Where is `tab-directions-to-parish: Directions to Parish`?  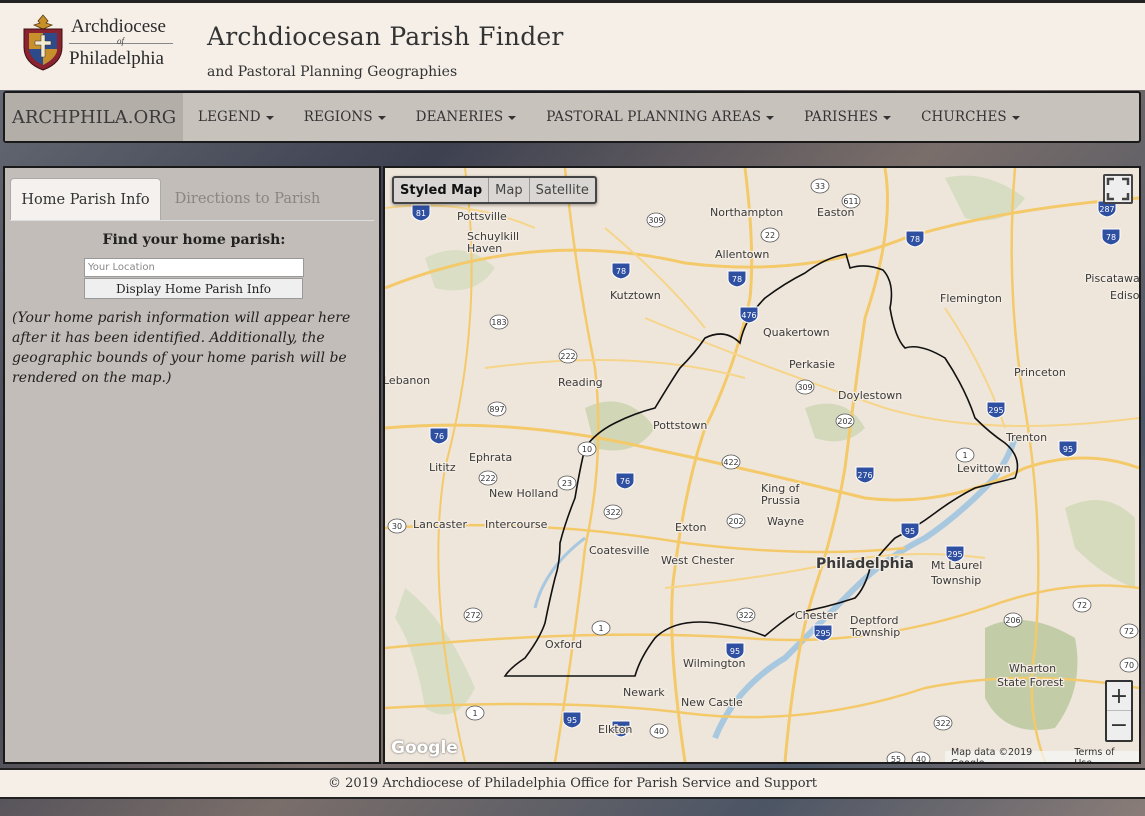
tab-directions-to-parish: Directions to Parish is located at coordinates (247, 199).